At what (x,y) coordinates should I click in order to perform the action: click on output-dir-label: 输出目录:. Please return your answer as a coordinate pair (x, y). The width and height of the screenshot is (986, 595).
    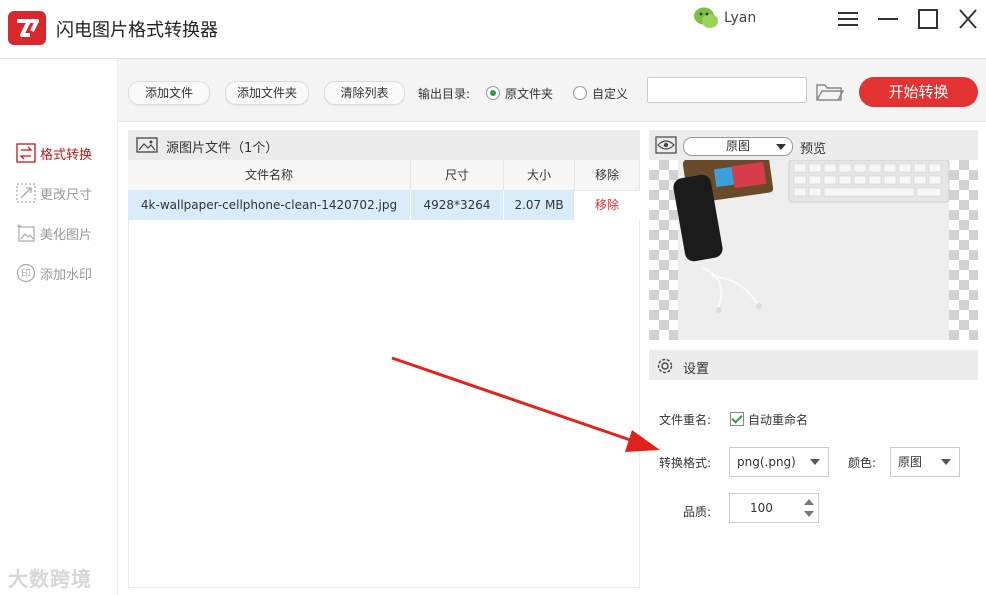
    Looking at the image, I should click on (444, 94).